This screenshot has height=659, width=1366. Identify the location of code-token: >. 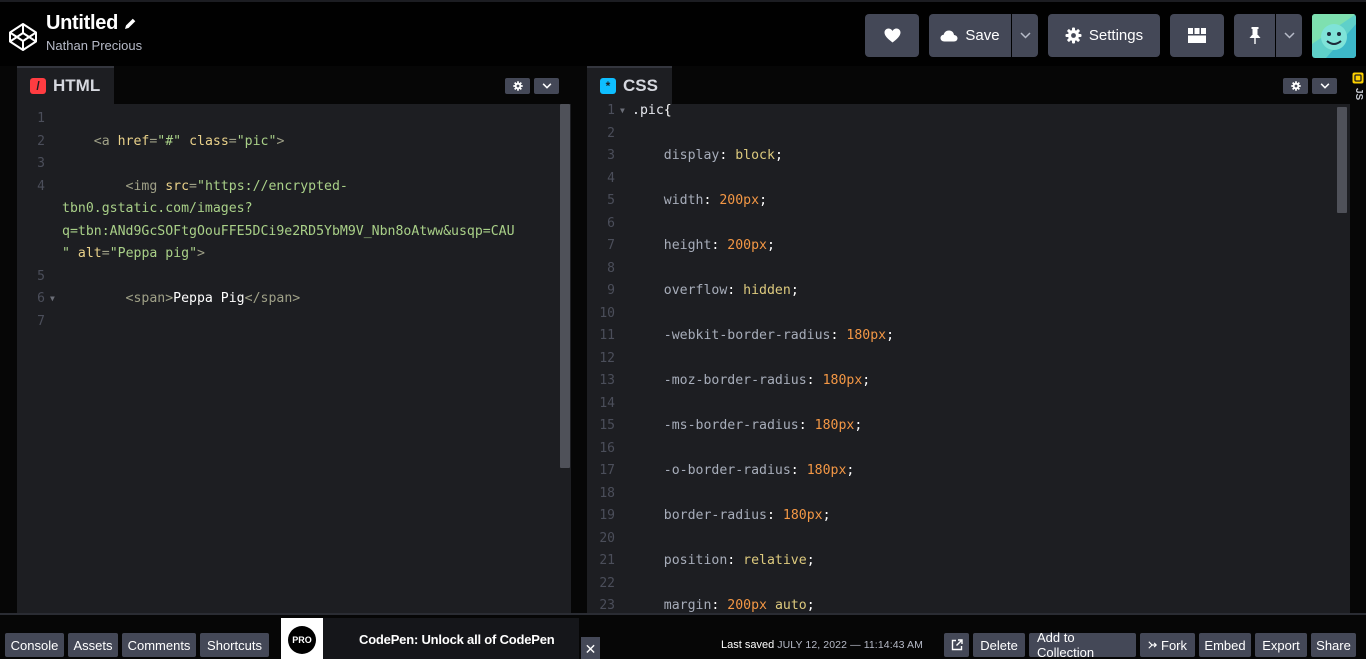
(201, 253).